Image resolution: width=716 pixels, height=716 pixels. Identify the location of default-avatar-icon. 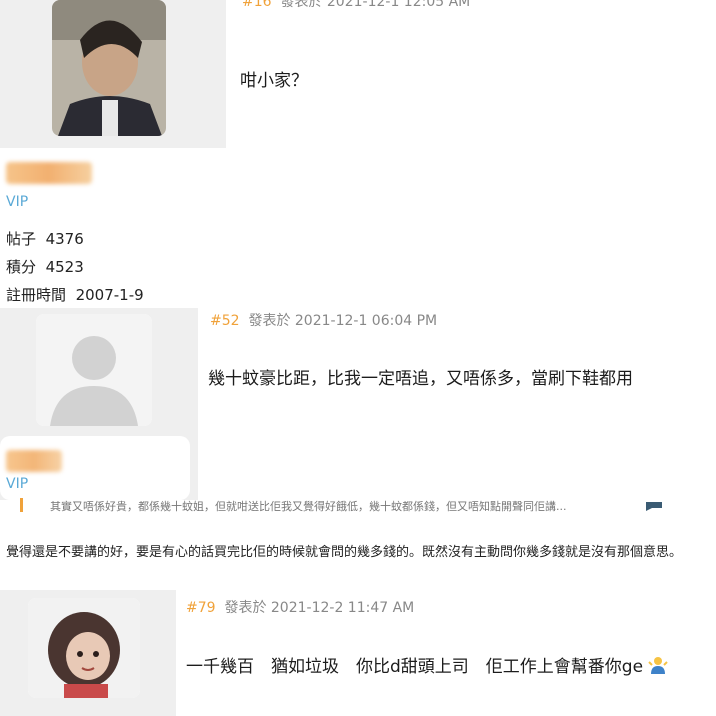
(94, 370).